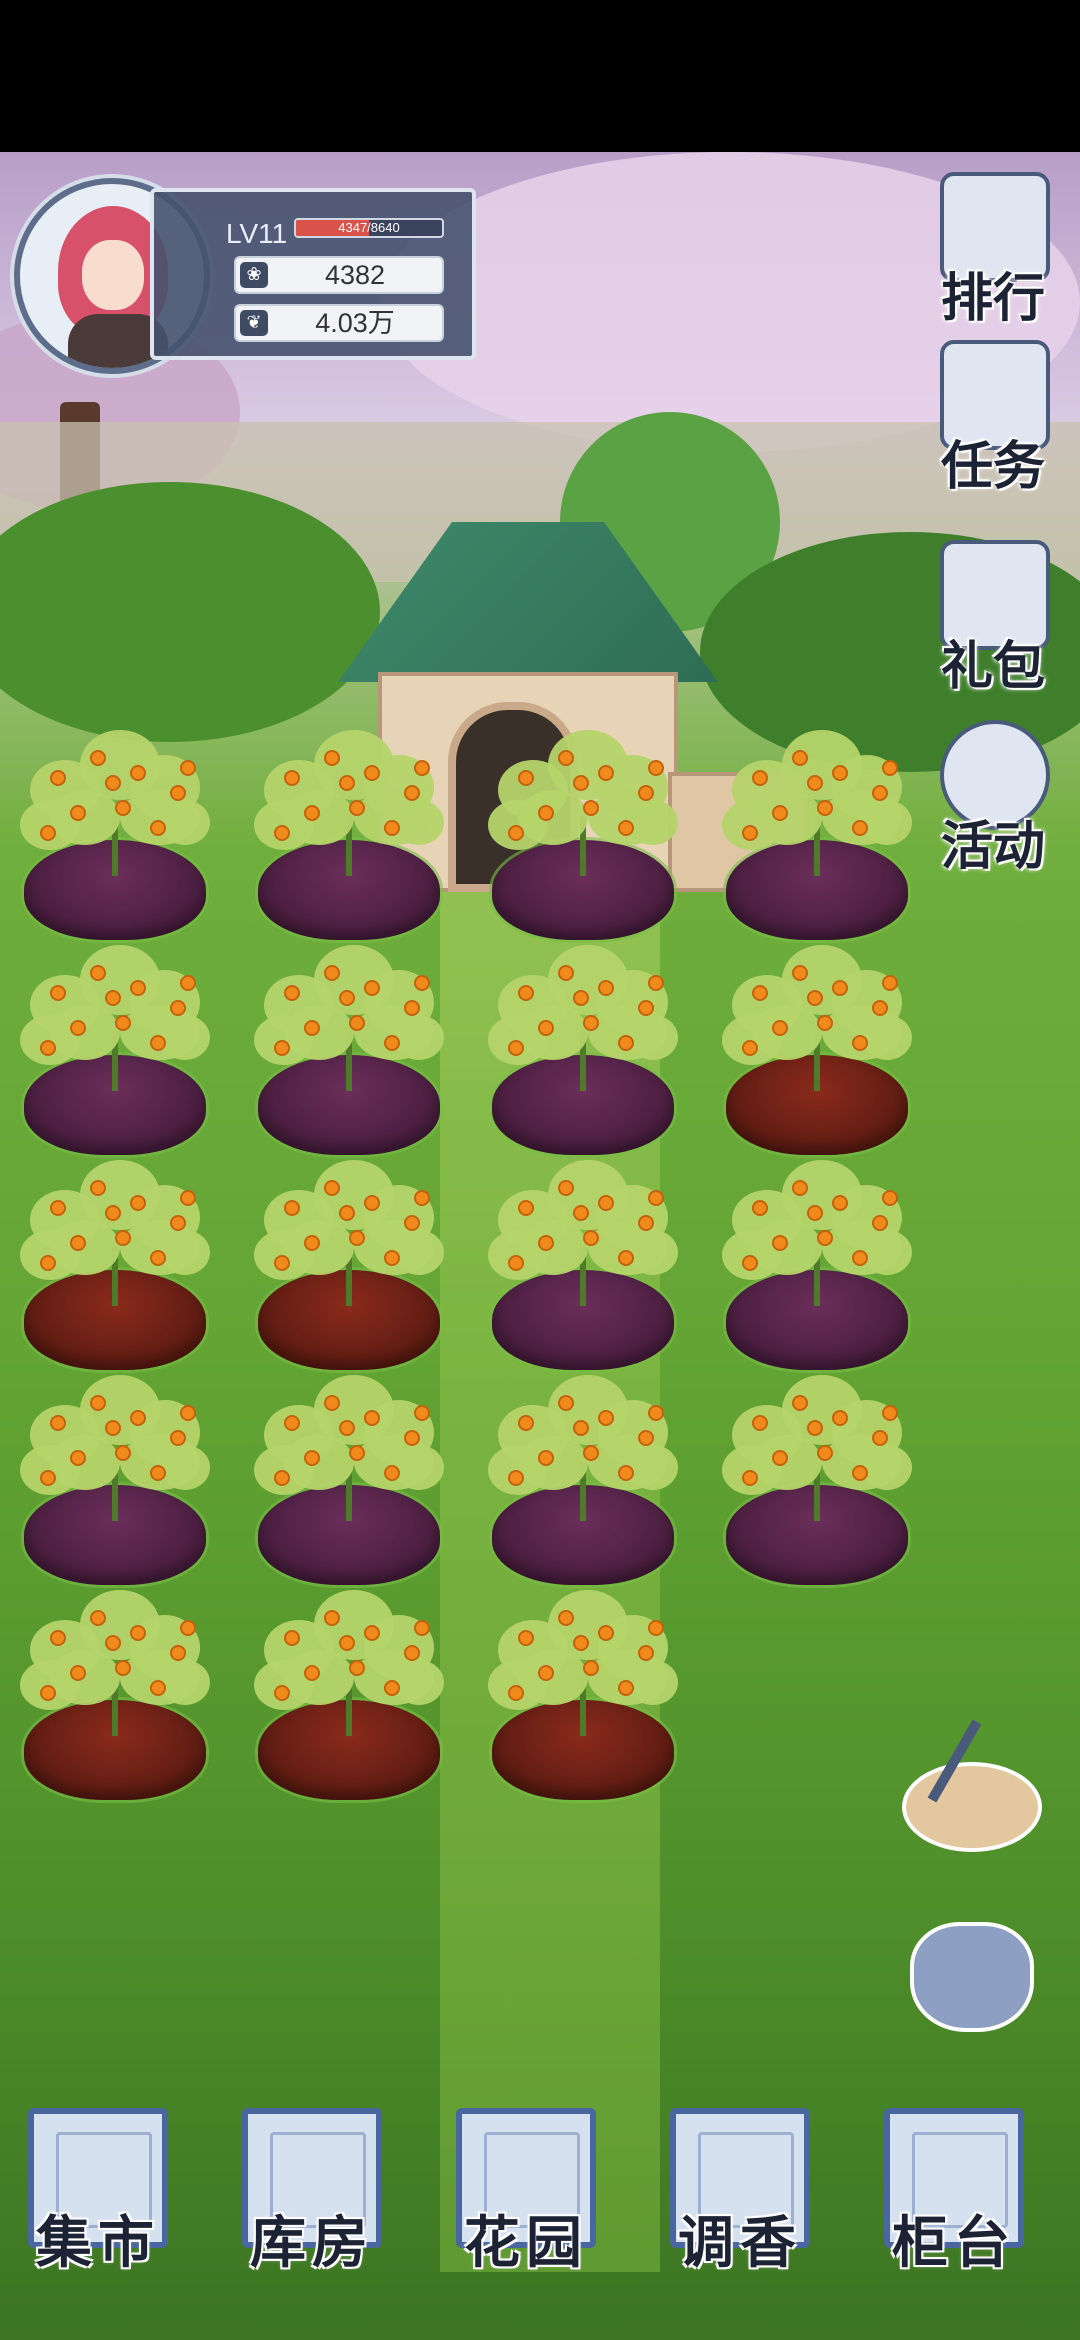 This screenshot has height=2340, width=1080. What do you see at coordinates (954, 2193) in the screenshot?
I see `nav-counter: 柜台` at bounding box center [954, 2193].